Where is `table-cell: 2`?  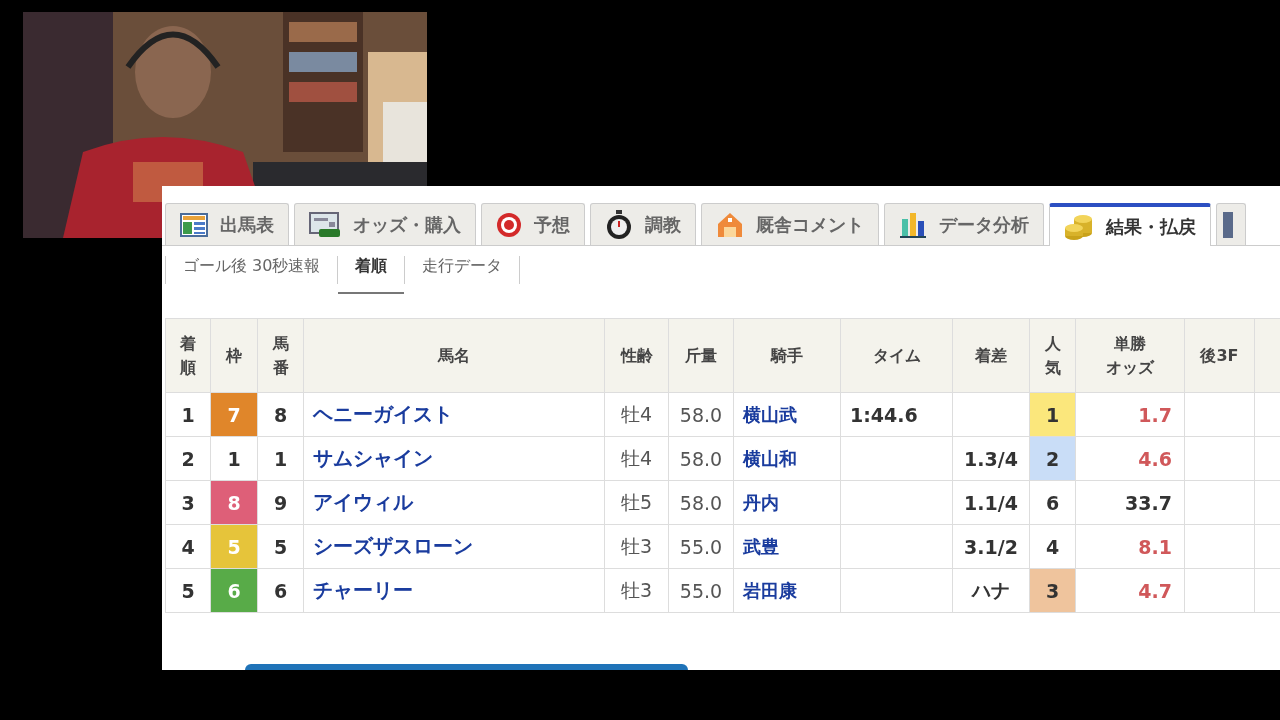
table-cell: 2 is located at coordinates (188, 458).